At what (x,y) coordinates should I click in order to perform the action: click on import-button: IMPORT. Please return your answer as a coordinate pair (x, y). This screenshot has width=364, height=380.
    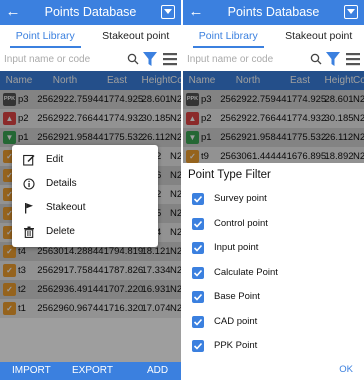
    Looking at the image, I should click on (31, 371).